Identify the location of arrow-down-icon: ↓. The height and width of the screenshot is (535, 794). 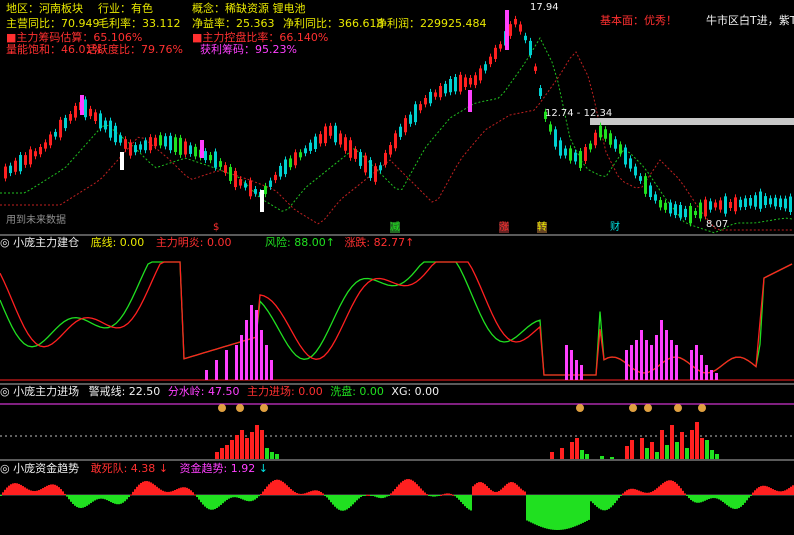
(263, 468).